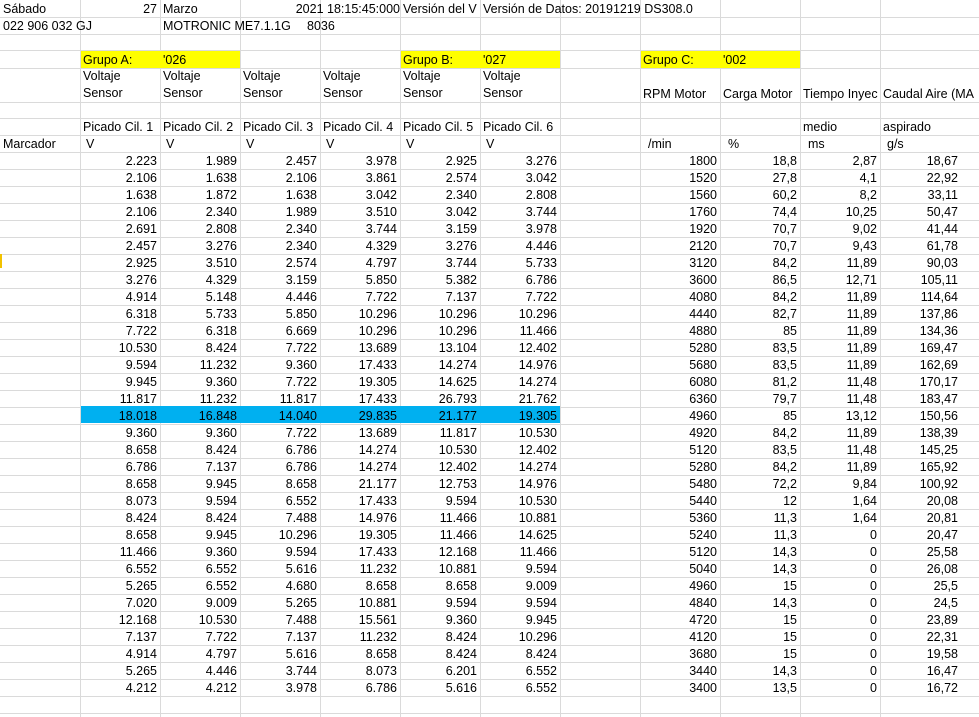 This screenshot has width=979, height=717. What do you see at coordinates (439, 229) in the screenshot?
I see `table-cell: 3.159` at bounding box center [439, 229].